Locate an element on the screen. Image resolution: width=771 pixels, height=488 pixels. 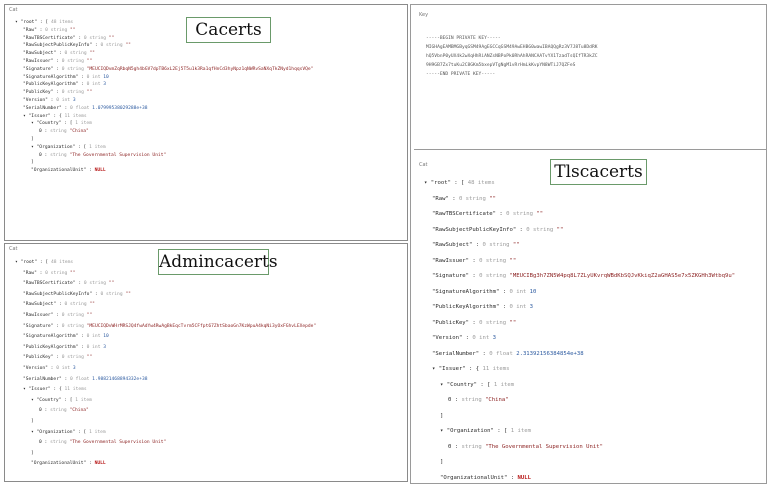
json-tree-row: 0 : string "China" is located at coordinates (592, 401).